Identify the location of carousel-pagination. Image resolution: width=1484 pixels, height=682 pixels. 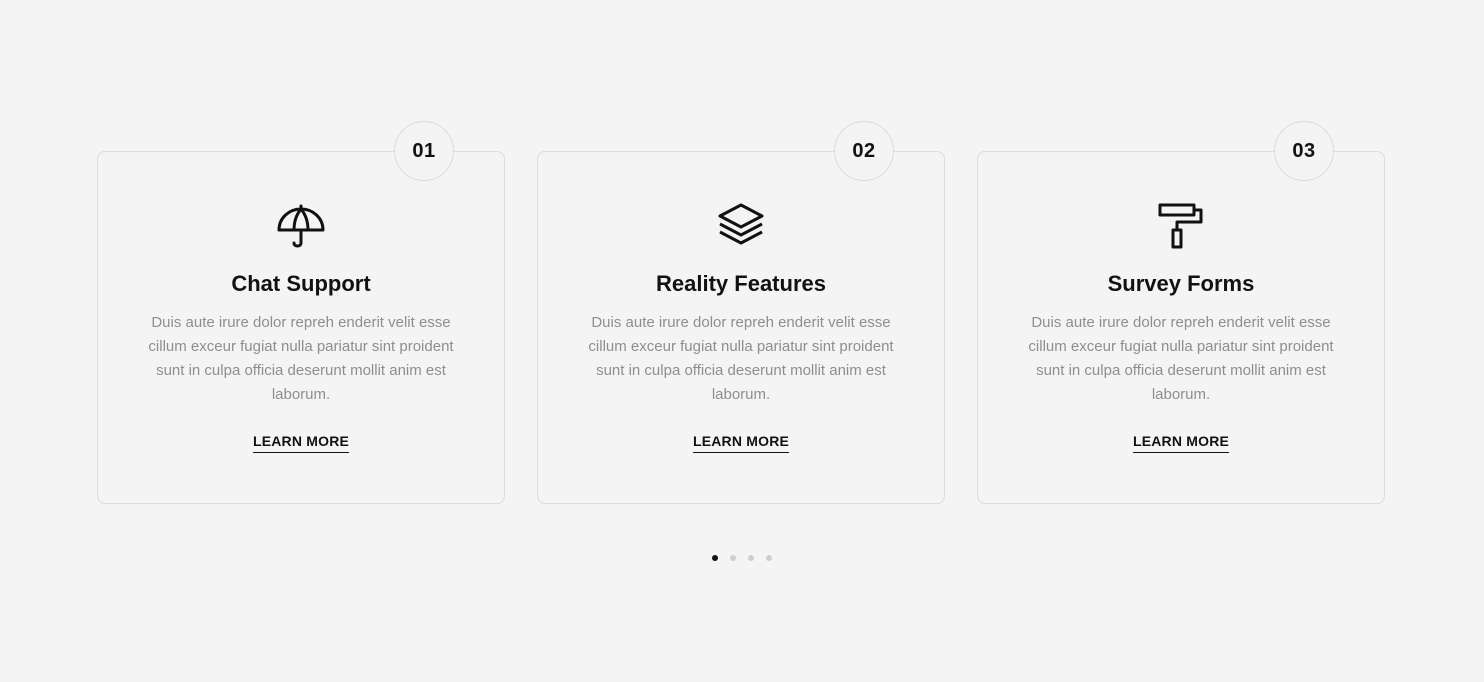
(742, 558).